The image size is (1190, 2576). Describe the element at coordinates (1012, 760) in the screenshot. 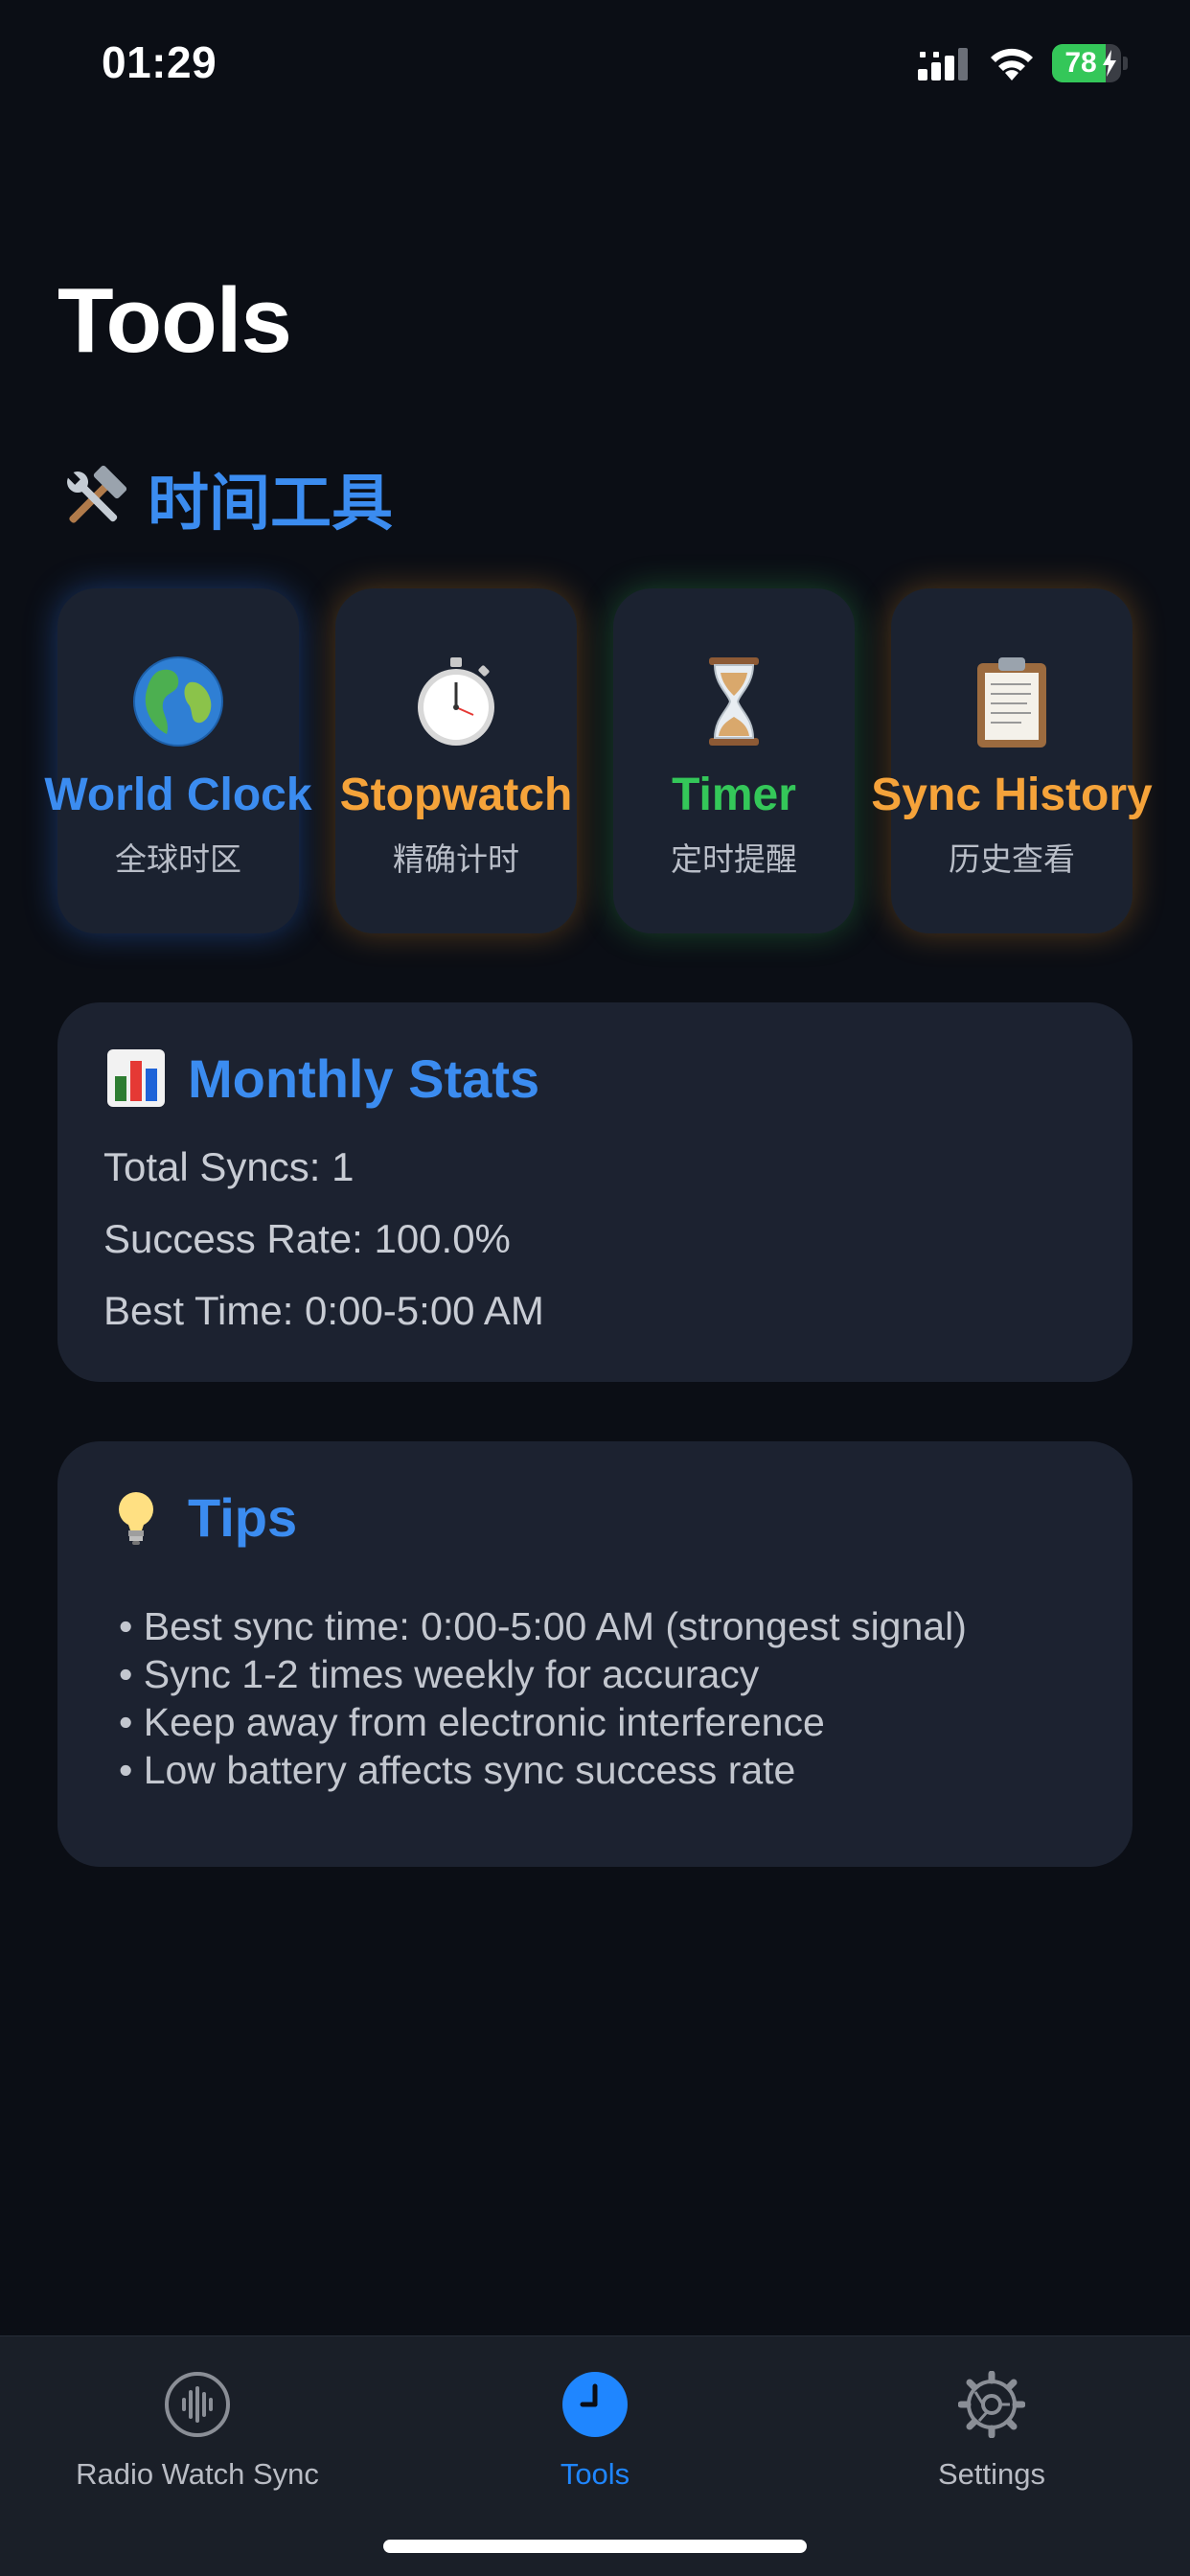

I see `tool-card-sync-history: Sync History 历史查看` at that location.